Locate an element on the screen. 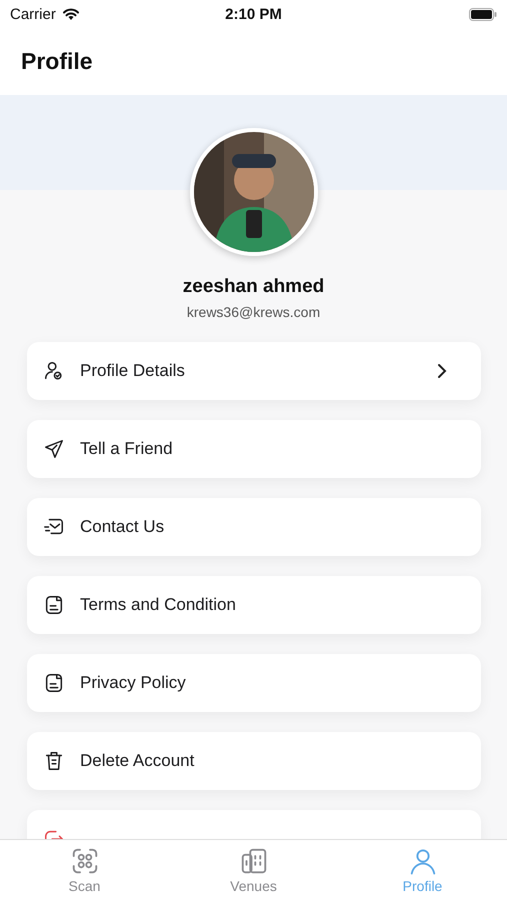  menu-label: Contact Us is located at coordinates (123, 527).